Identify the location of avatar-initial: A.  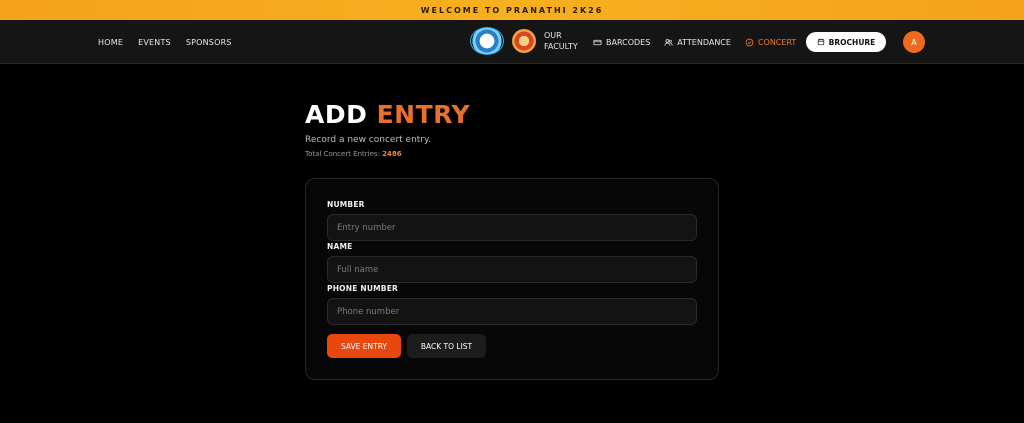
(914, 42).